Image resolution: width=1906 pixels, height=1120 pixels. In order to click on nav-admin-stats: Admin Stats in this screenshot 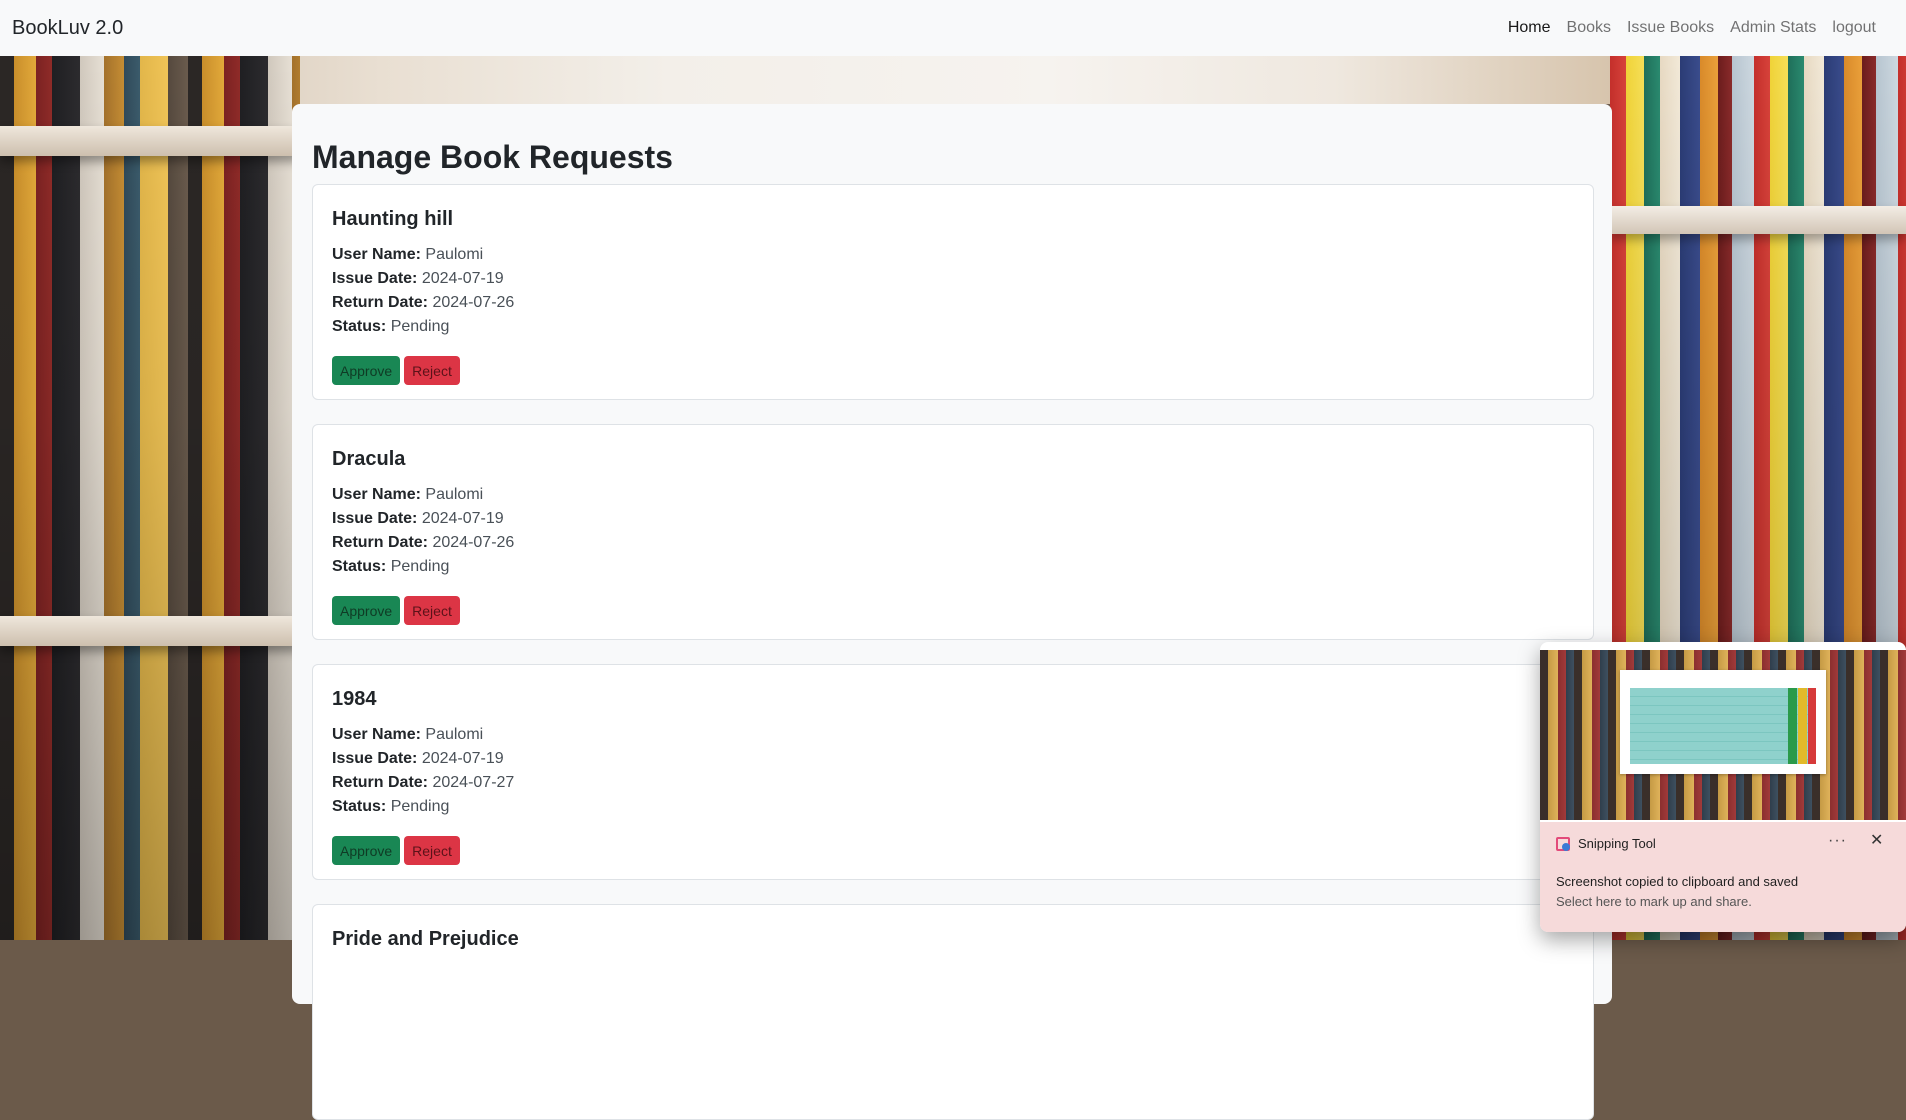, I will do `click(1773, 28)`.